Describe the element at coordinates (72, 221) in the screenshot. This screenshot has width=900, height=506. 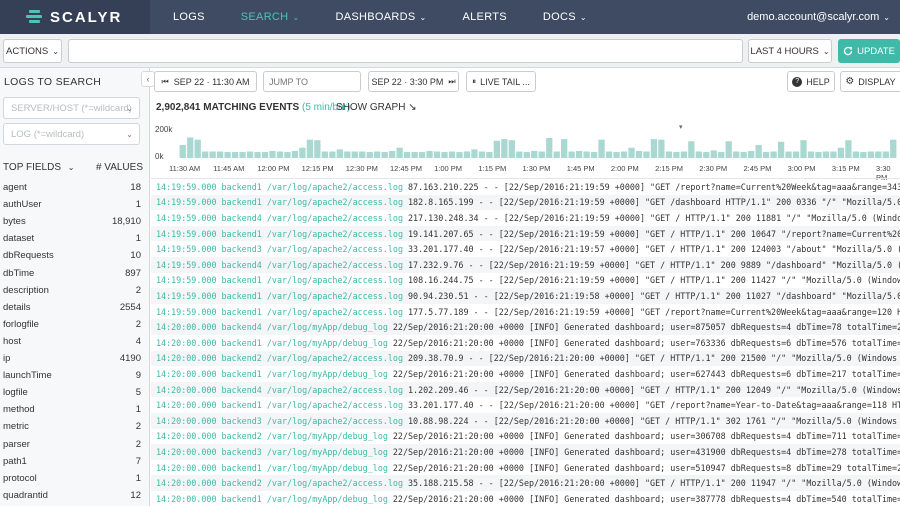
I see `field-item: bytes 18,910` at that location.